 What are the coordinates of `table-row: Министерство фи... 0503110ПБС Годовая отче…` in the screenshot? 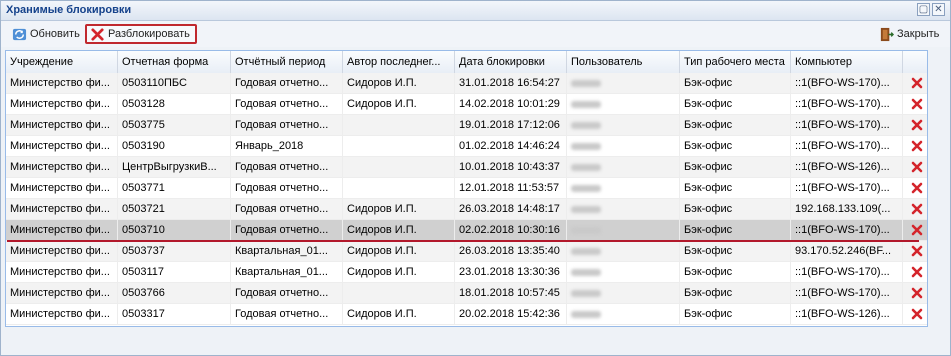 It's located at (466, 83).